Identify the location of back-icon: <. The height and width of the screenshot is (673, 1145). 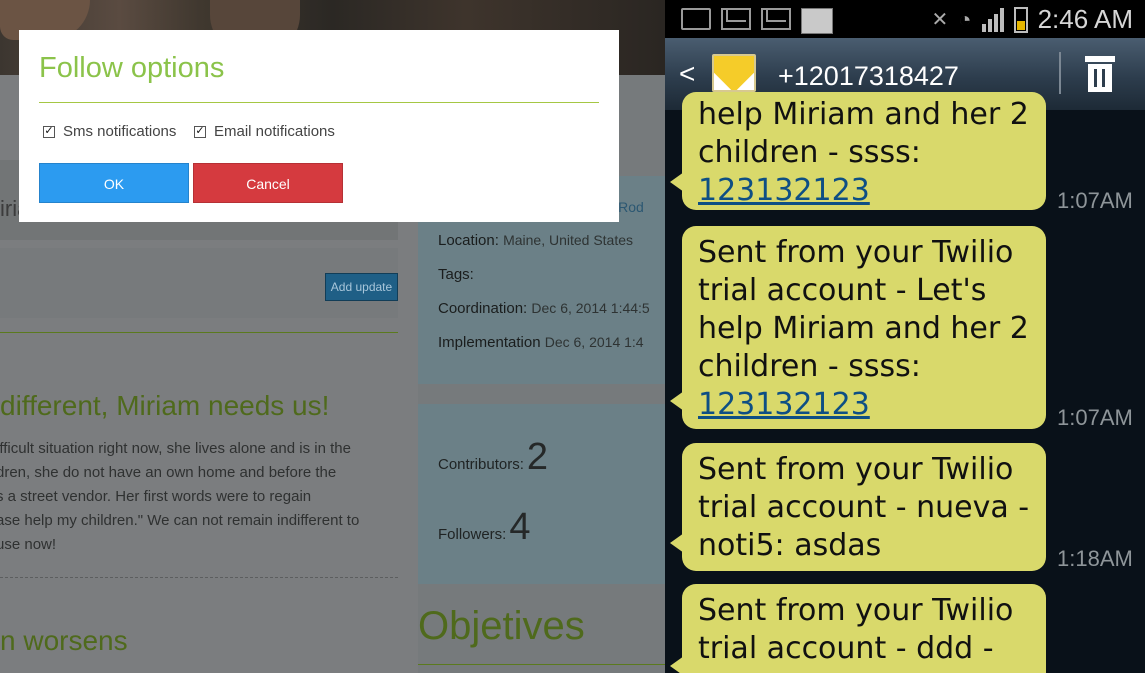
(687, 74).